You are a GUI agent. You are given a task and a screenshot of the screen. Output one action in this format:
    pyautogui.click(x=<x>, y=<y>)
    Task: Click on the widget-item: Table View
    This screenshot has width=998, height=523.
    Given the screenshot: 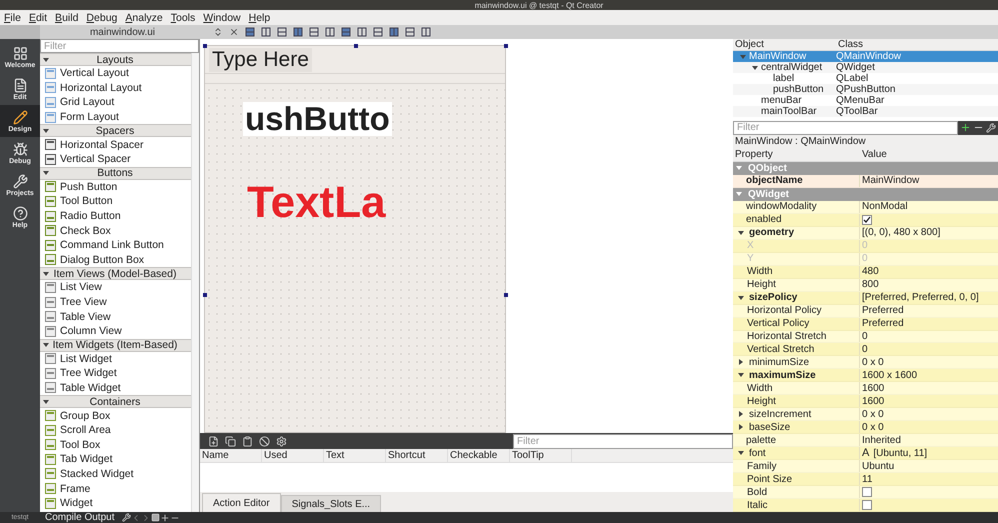 What is the action you would take?
    pyautogui.click(x=115, y=316)
    